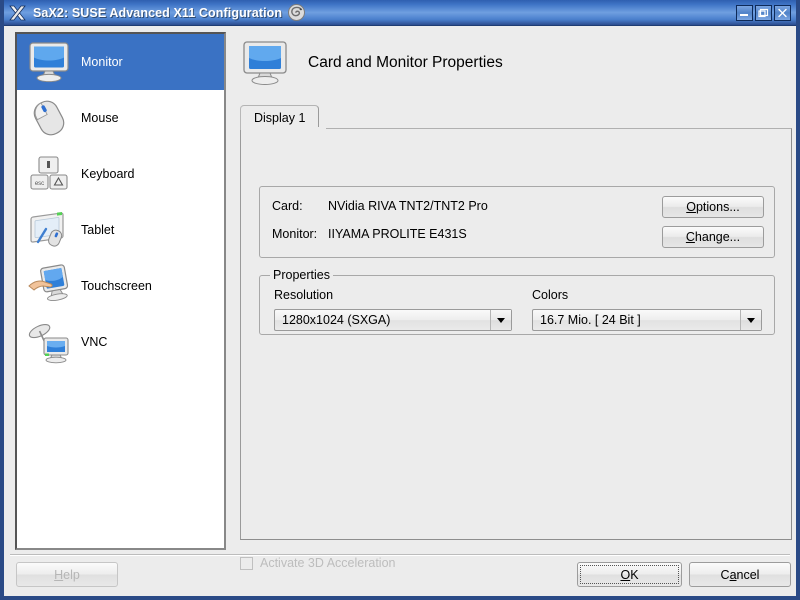 The height and width of the screenshot is (600, 800). Describe the element at coordinates (301, 275) in the screenshot. I see `properties-legend: Properties` at that location.